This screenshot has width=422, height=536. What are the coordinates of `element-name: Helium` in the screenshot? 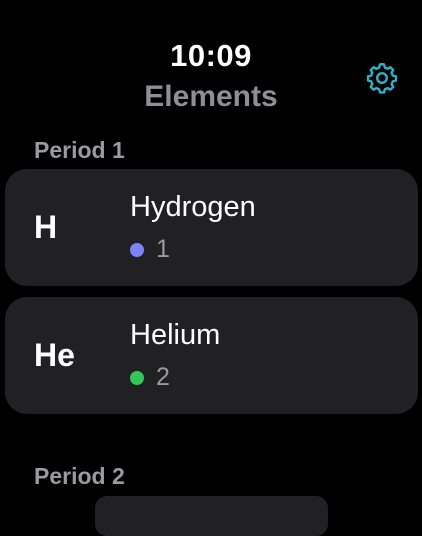 It's located at (175, 335).